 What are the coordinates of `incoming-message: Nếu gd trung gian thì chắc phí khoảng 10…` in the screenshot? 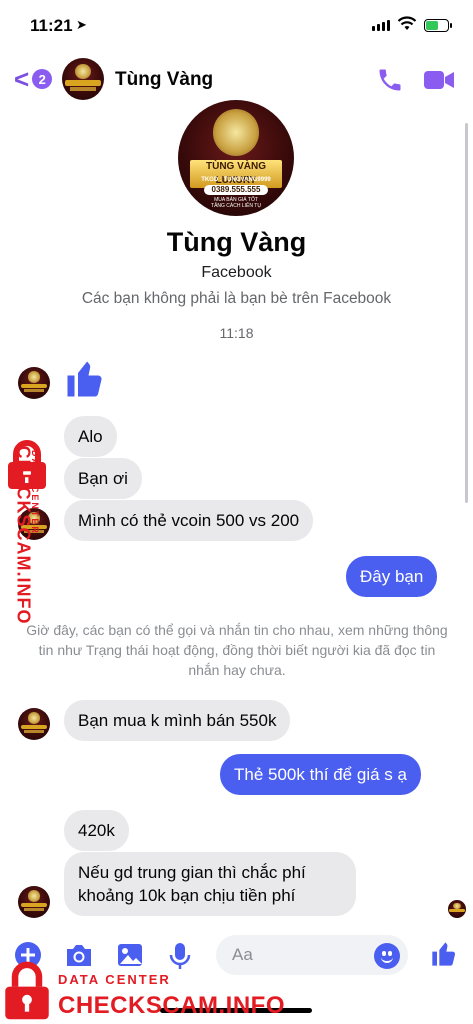 It's located at (210, 884).